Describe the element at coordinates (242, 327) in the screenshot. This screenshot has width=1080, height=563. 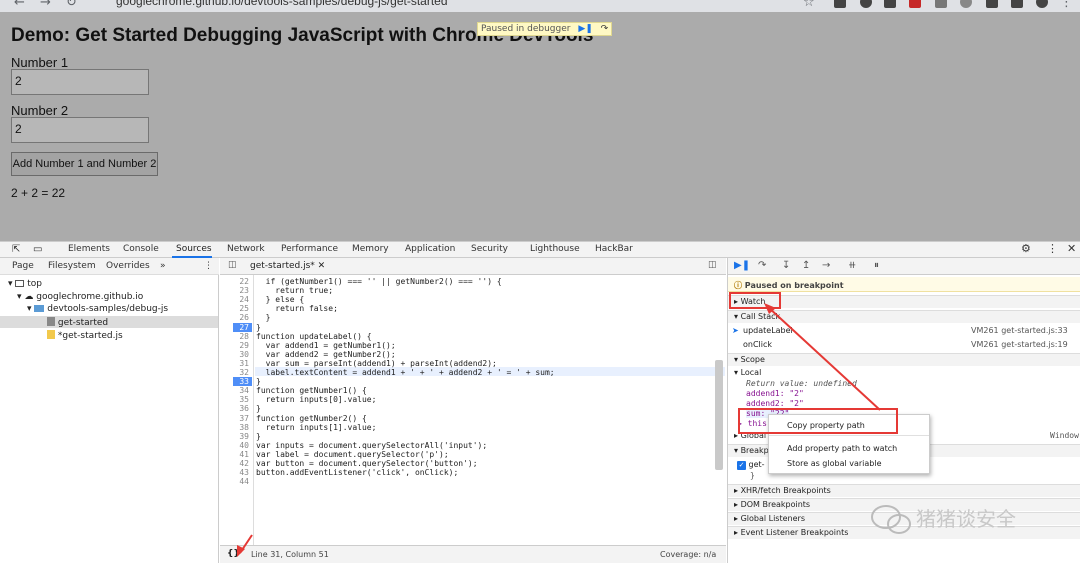
I see `breakpoint-line-number: 27` at that location.